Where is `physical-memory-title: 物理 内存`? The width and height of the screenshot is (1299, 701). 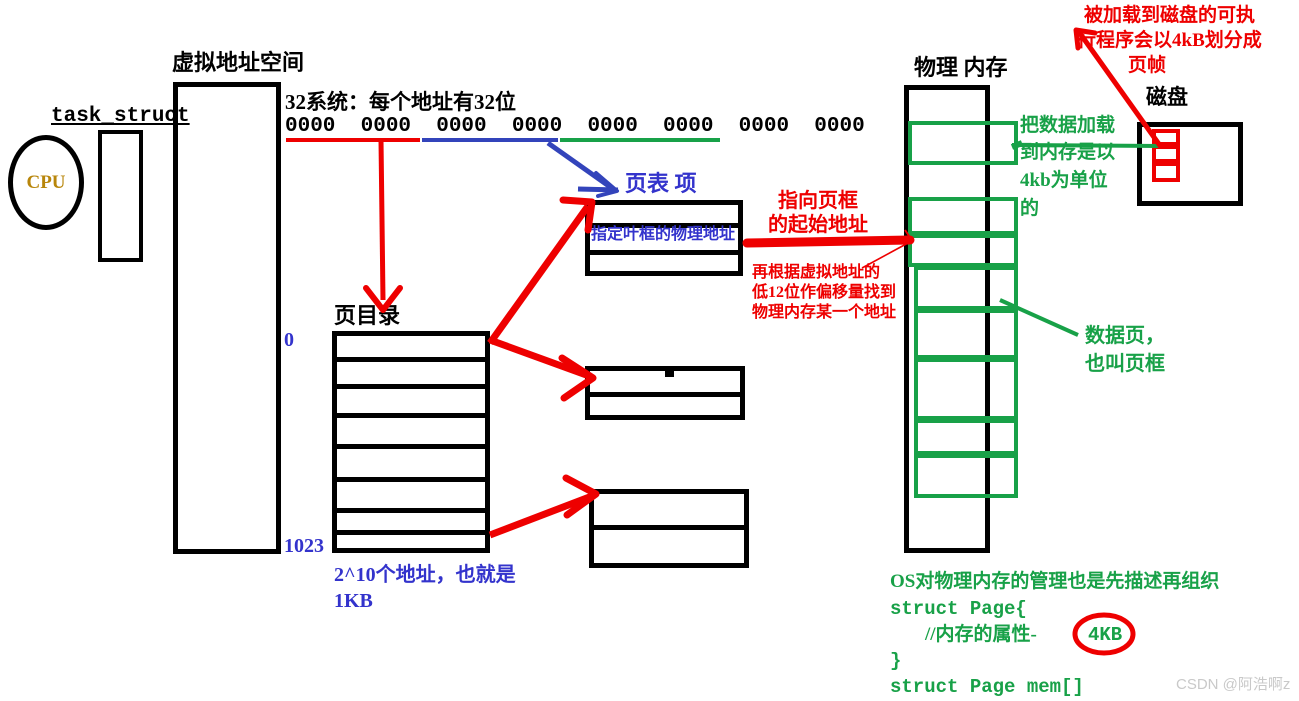 physical-memory-title: 物理 内存 is located at coordinates (961, 67).